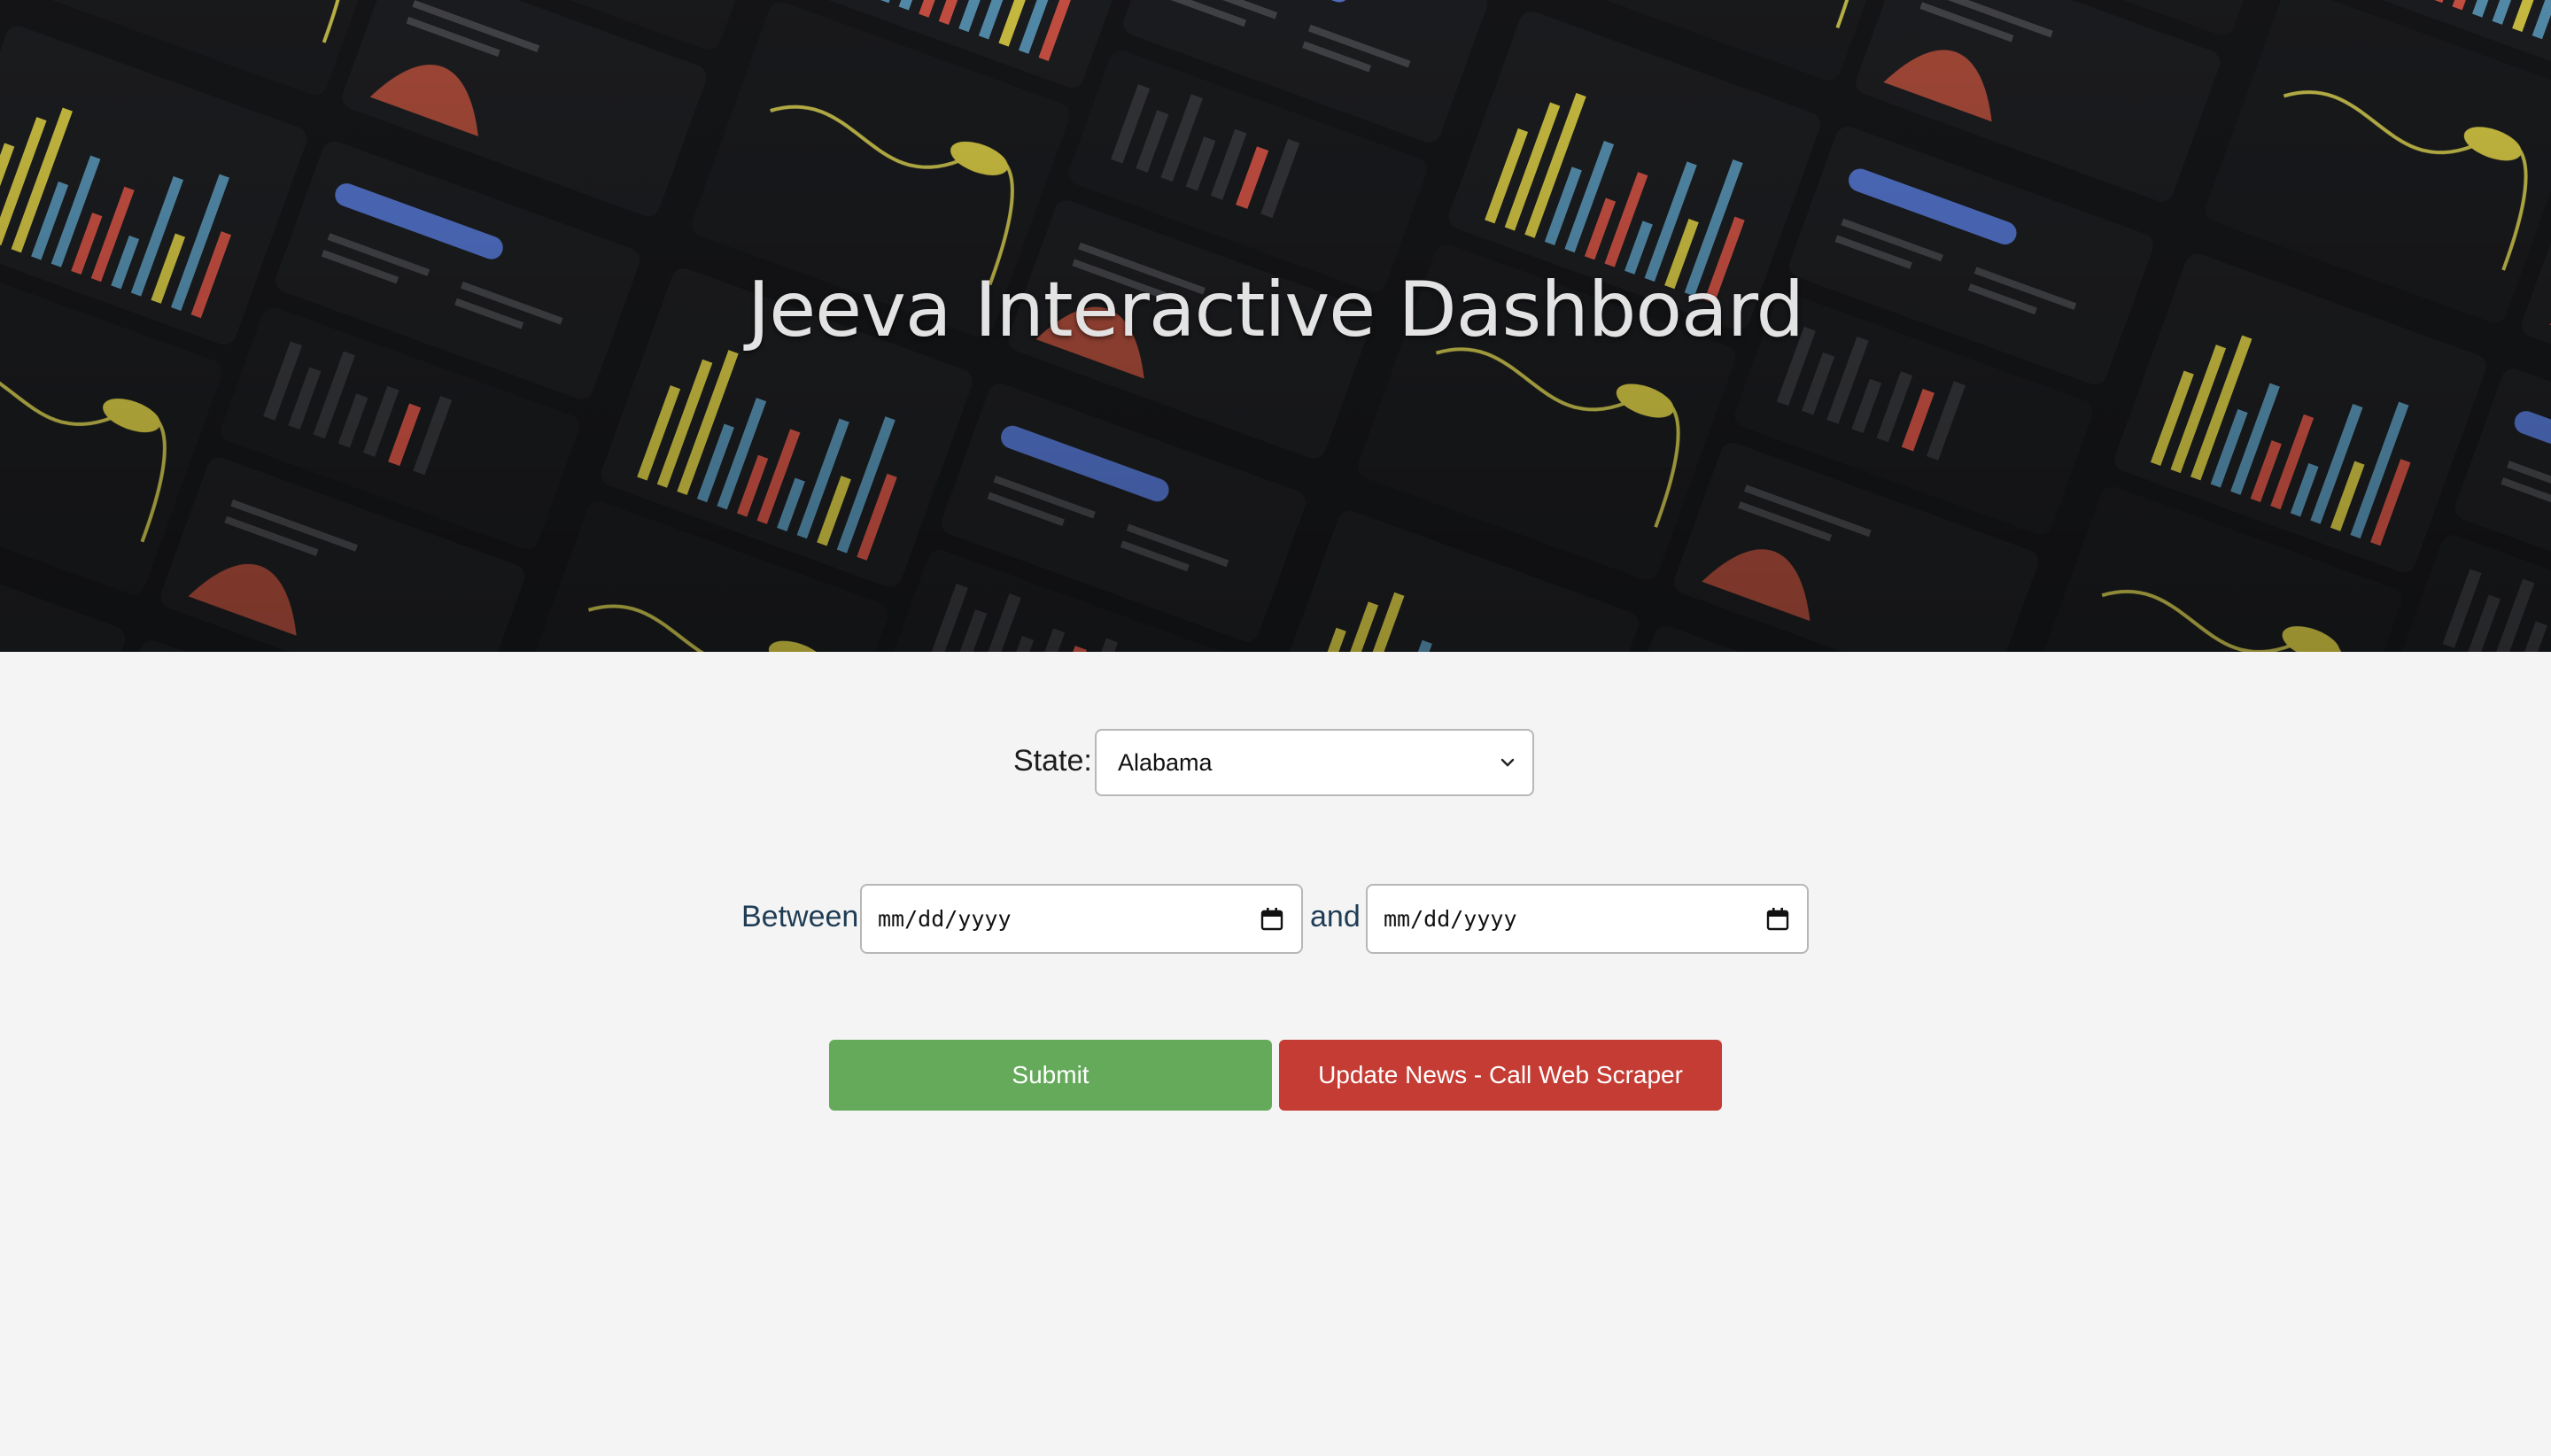  Describe the element at coordinates (1165, 762) in the screenshot. I see `state-select-value: Alabama` at that location.